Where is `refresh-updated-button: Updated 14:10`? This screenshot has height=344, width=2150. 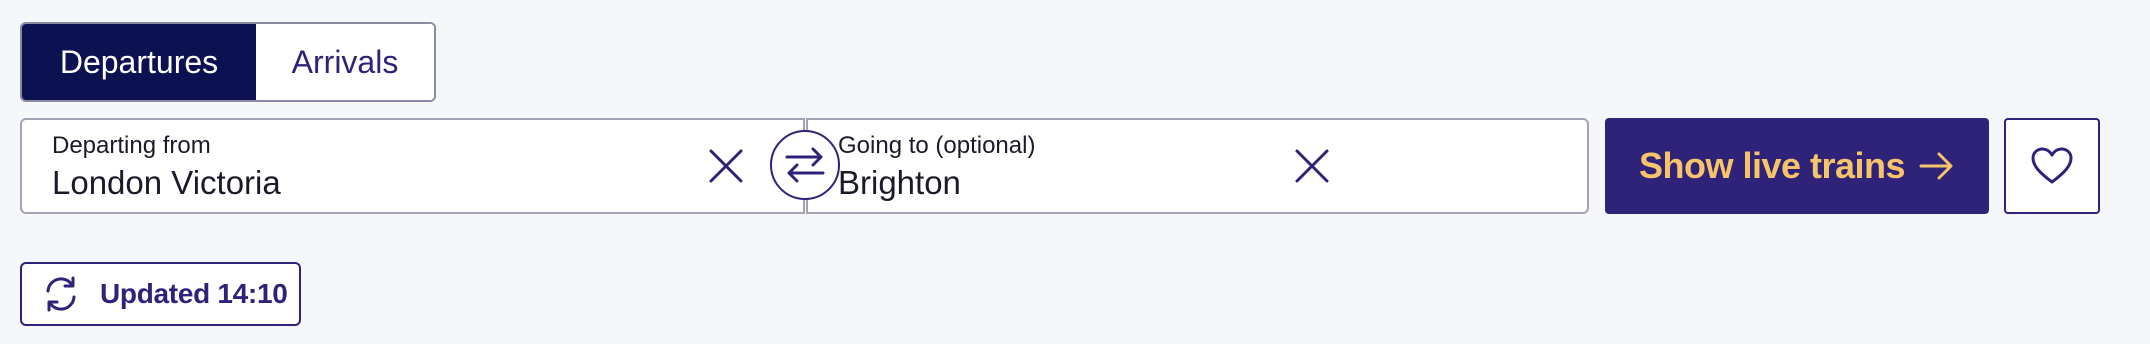 refresh-updated-button: Updated 14:10 is located at coordinates (160, 294).